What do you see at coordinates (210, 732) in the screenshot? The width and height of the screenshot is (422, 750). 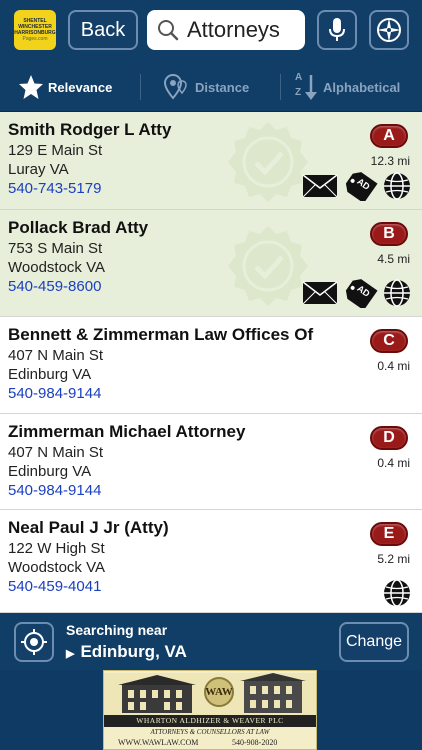 I see `ad-tagline: ATTORNEYS & COUNSELLORS AT LAW` at bounding box center [210, 732].